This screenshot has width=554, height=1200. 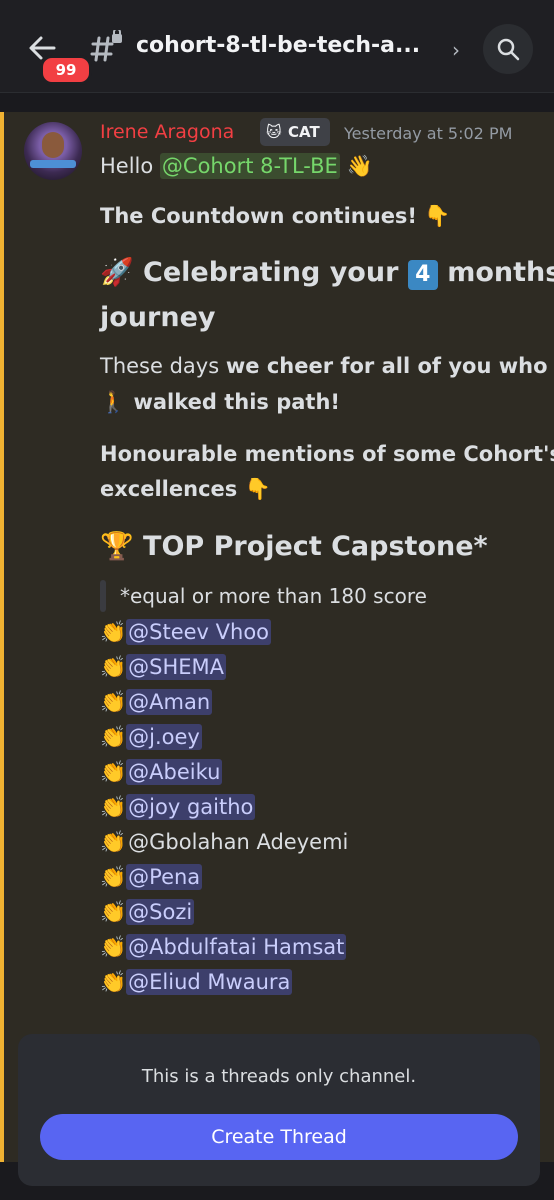 I want to click on search-button, so click(x=508, y=49).